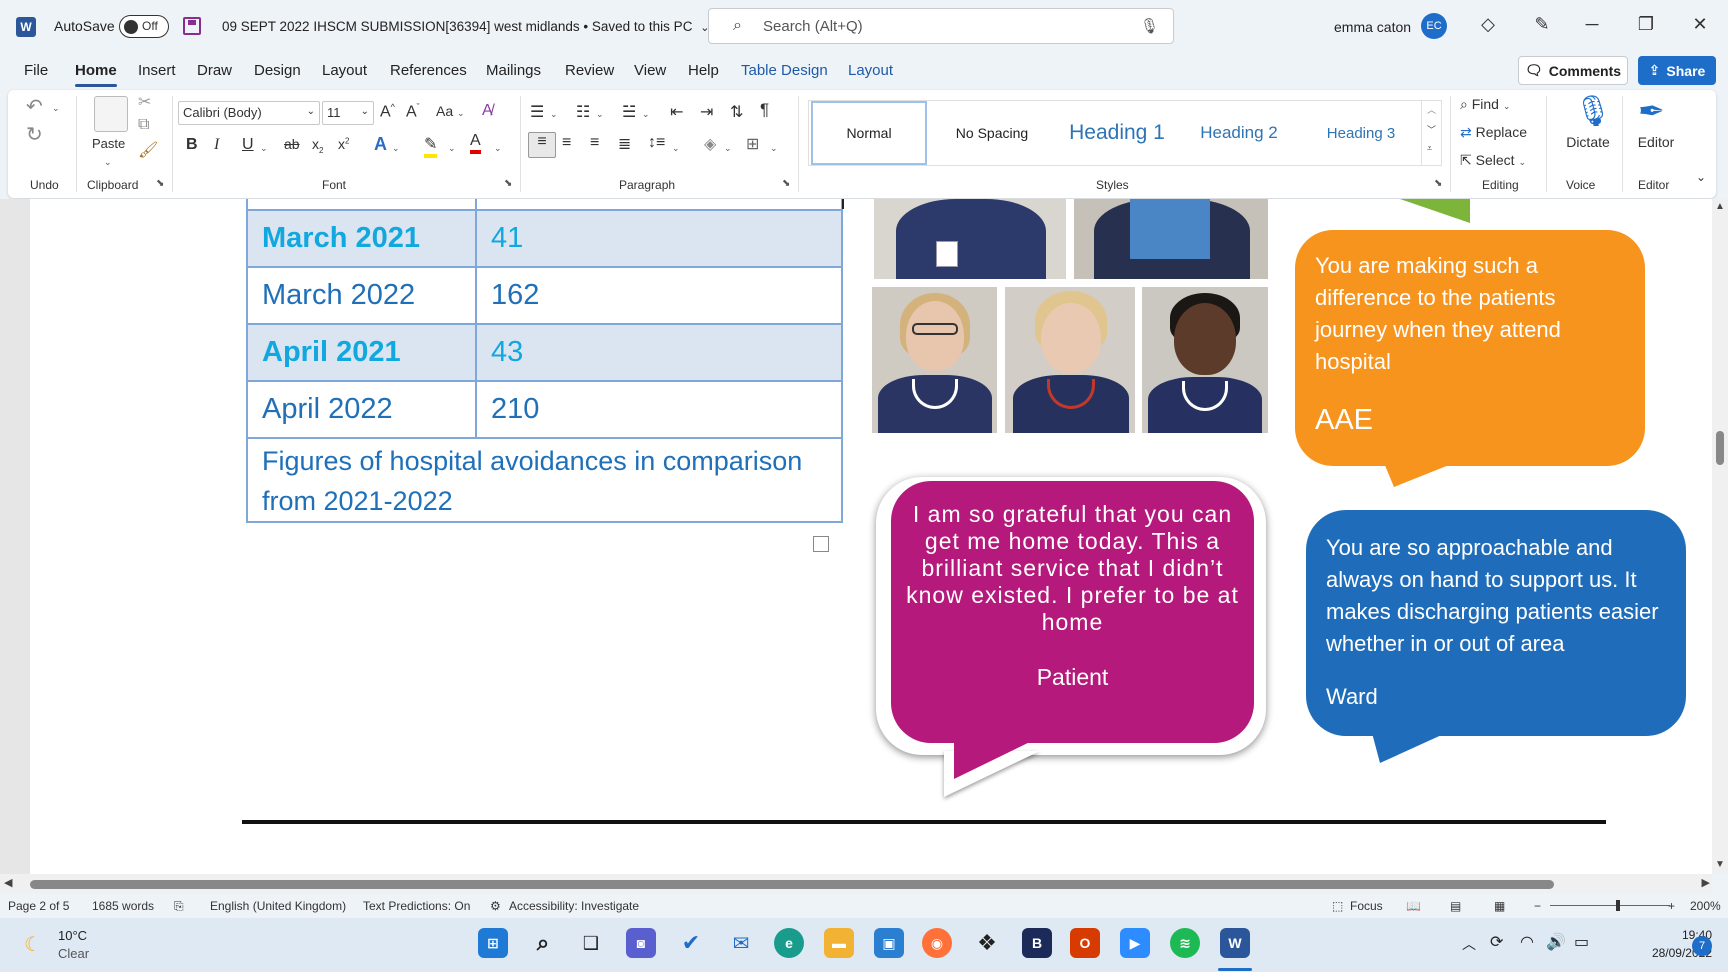 The width and height of the screenshot is (1728, 972). What do you see at coordinates (1085, 943) in the screenshot?
I see `office-icon: O` at bounding box center [1085, 943].